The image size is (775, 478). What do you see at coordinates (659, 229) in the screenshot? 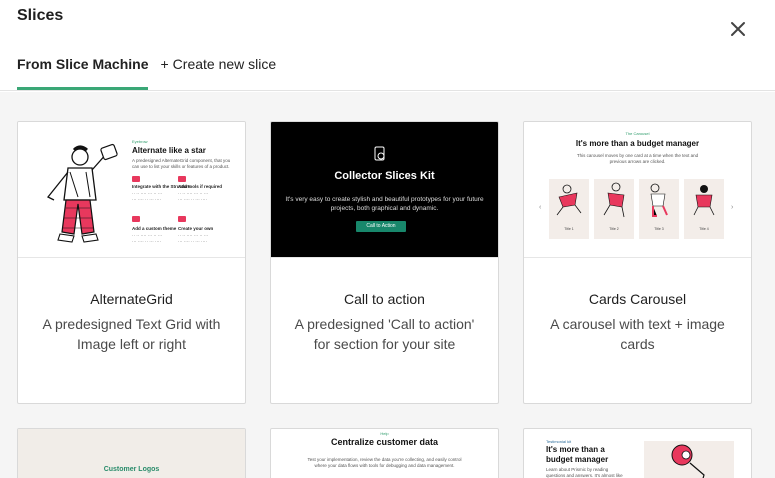
I see `slide-title: Title 3` at bounding box center [659, 229].